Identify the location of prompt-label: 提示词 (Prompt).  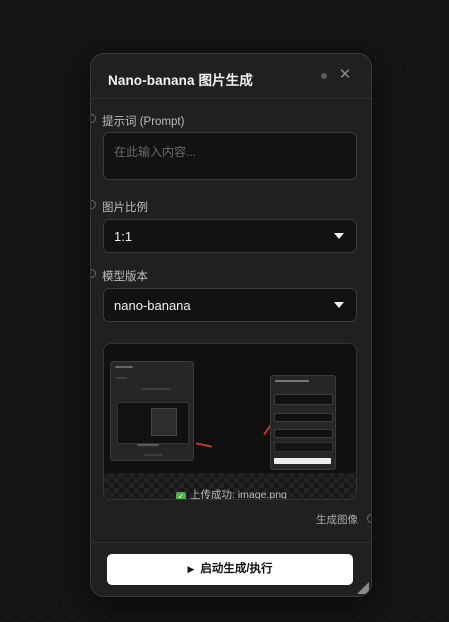
(143, 122).